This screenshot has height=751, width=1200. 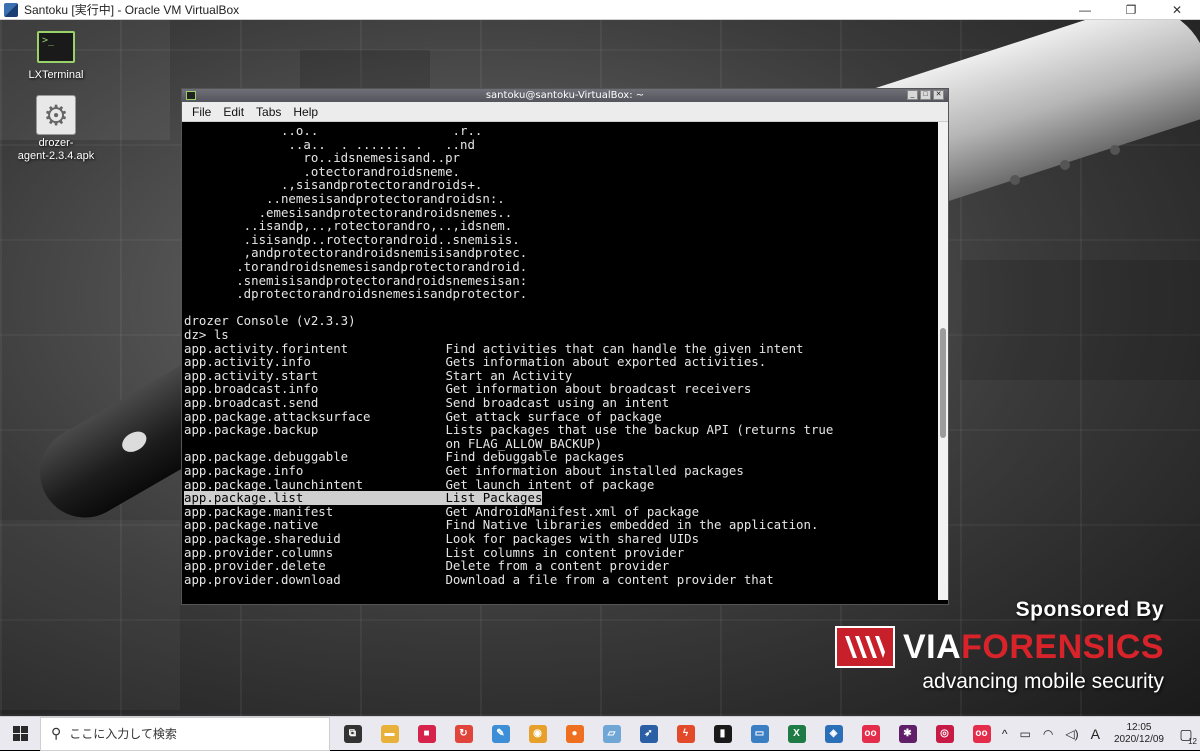 I want to click on taskbar-app-button: ◉, so click(x=537, y=734).